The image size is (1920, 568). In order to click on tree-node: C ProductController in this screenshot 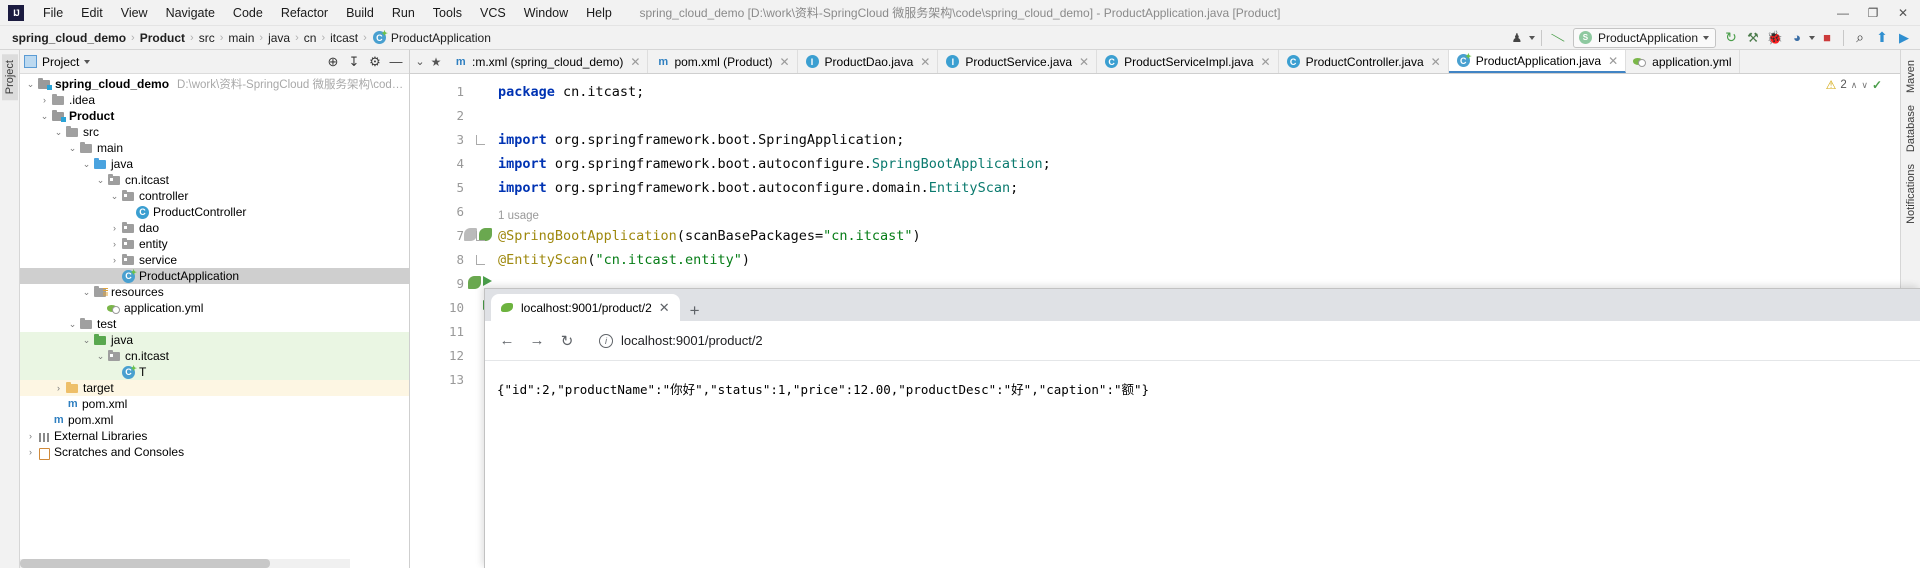, I will do `click(214, 212)`.